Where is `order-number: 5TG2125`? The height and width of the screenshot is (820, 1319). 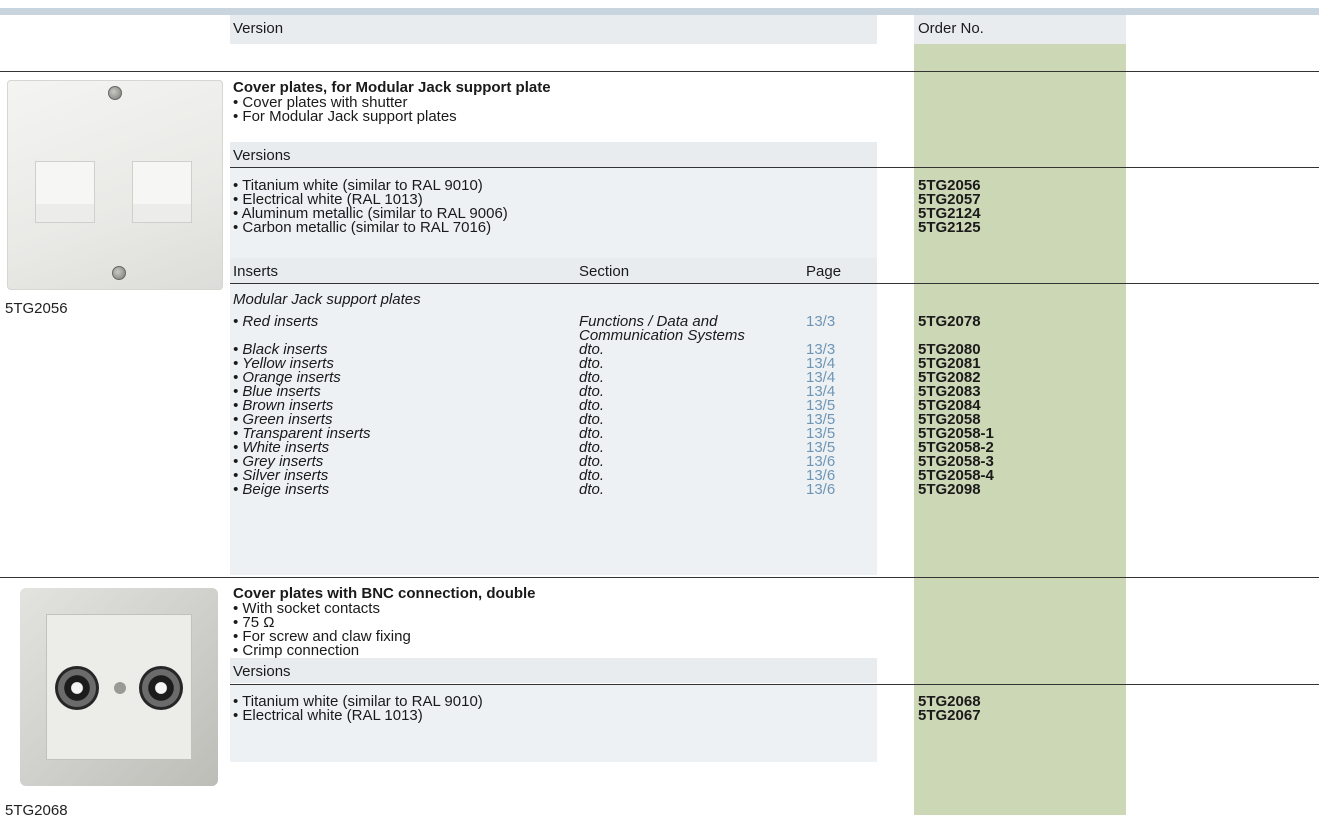 order-number: 5TG2125 is located at coordinates (949, 227).